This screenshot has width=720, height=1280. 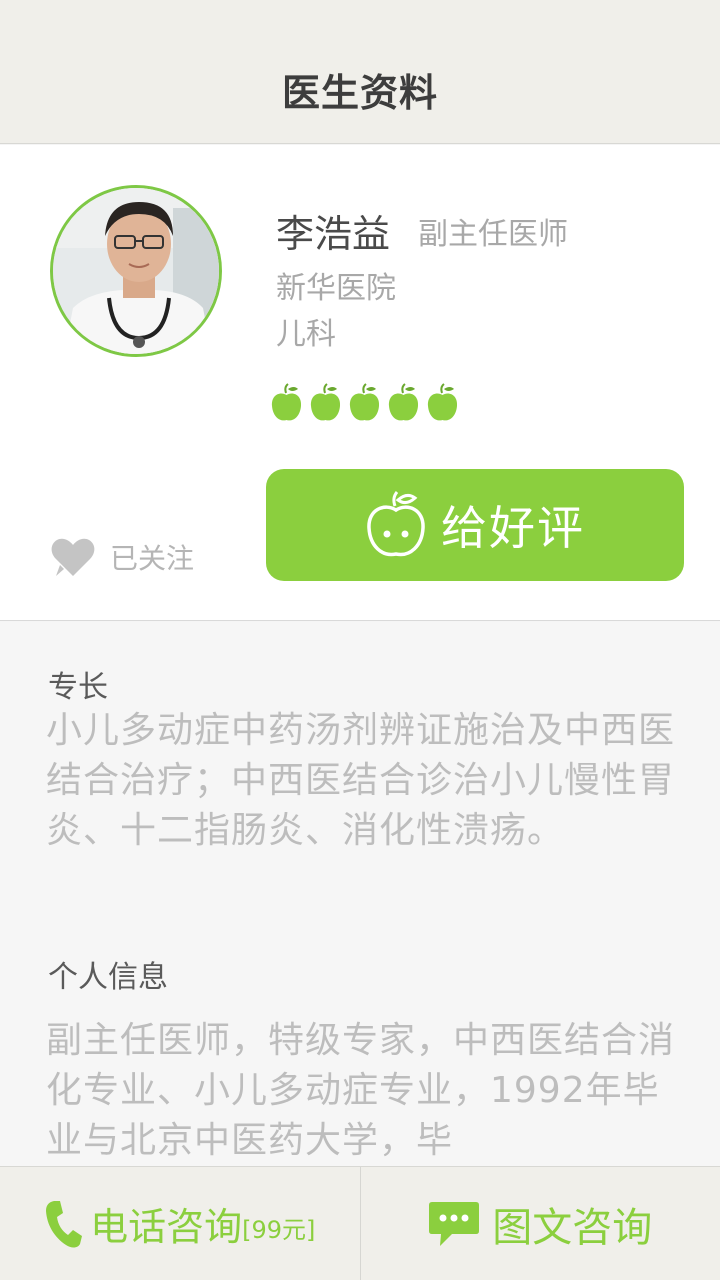 I want to click on text-consult-button: 图文咨询, so click(x=540, y=1223).